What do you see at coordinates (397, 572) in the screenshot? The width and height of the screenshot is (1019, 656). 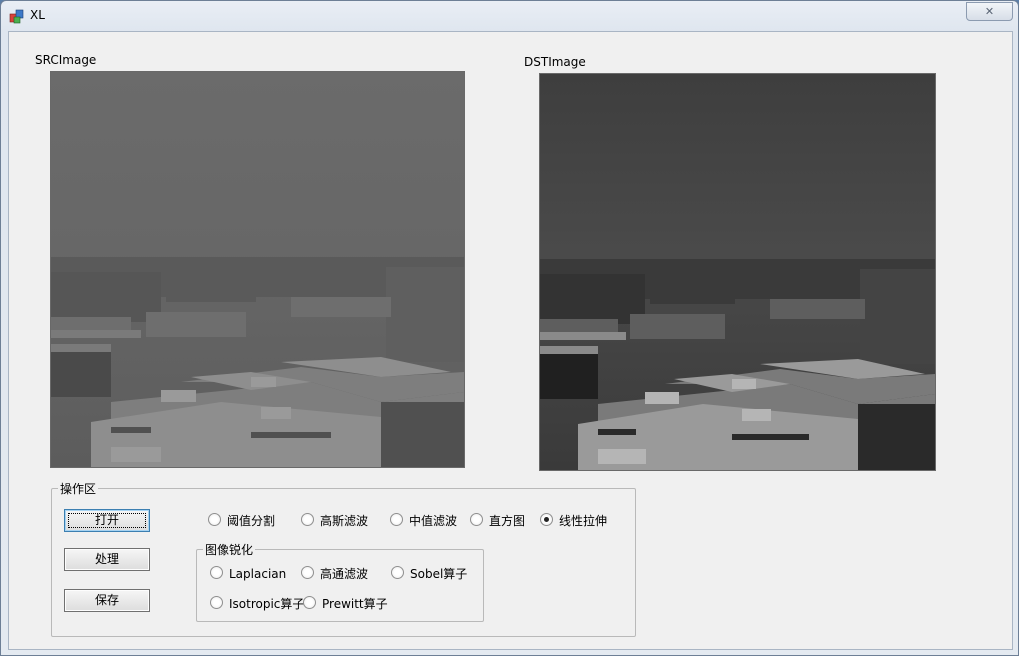 I see `radio-sobel-indicator` at bounding box center [397, 572].